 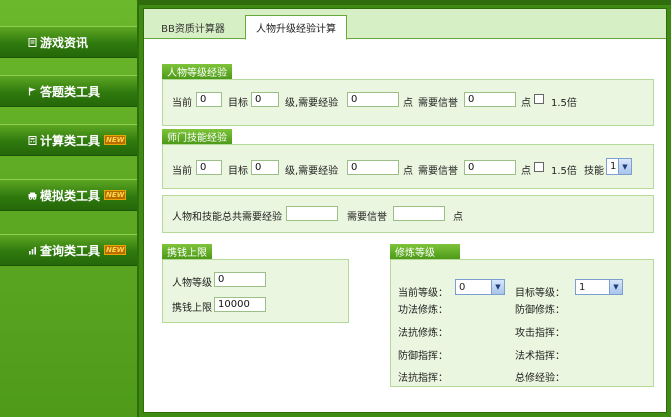 What do you see at coordinates (423, 293) in the screenshot?
I see `cult-current-label: 当前等级：` at bounding box center [423, 293].